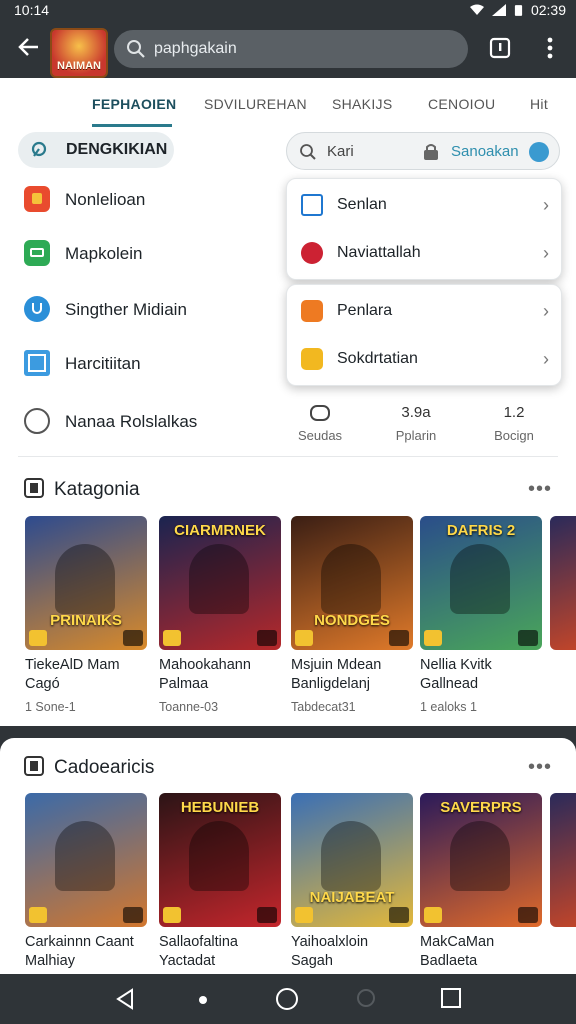  What do you see at coordinates (539, 104) in the screenshot?
I see `tab-4: Hit` at bounding box center [539, 104].